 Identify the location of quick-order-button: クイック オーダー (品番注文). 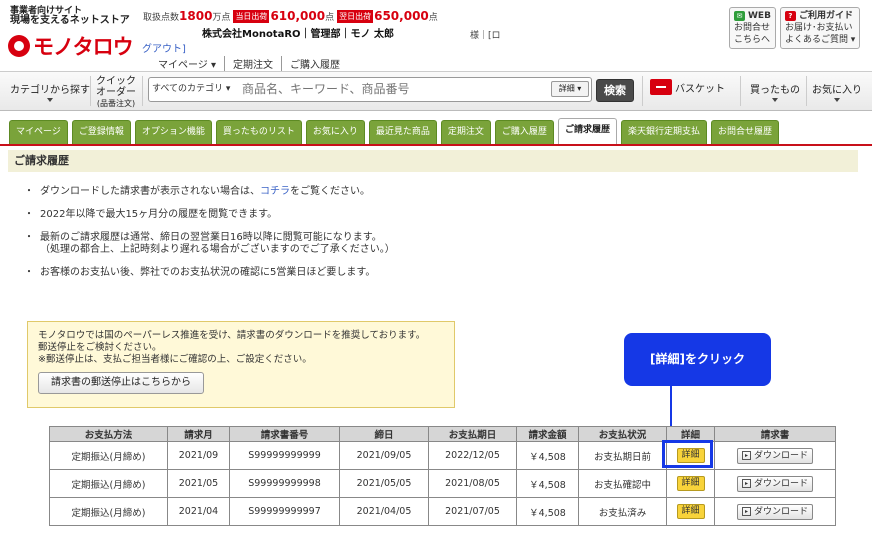
(116, 92).